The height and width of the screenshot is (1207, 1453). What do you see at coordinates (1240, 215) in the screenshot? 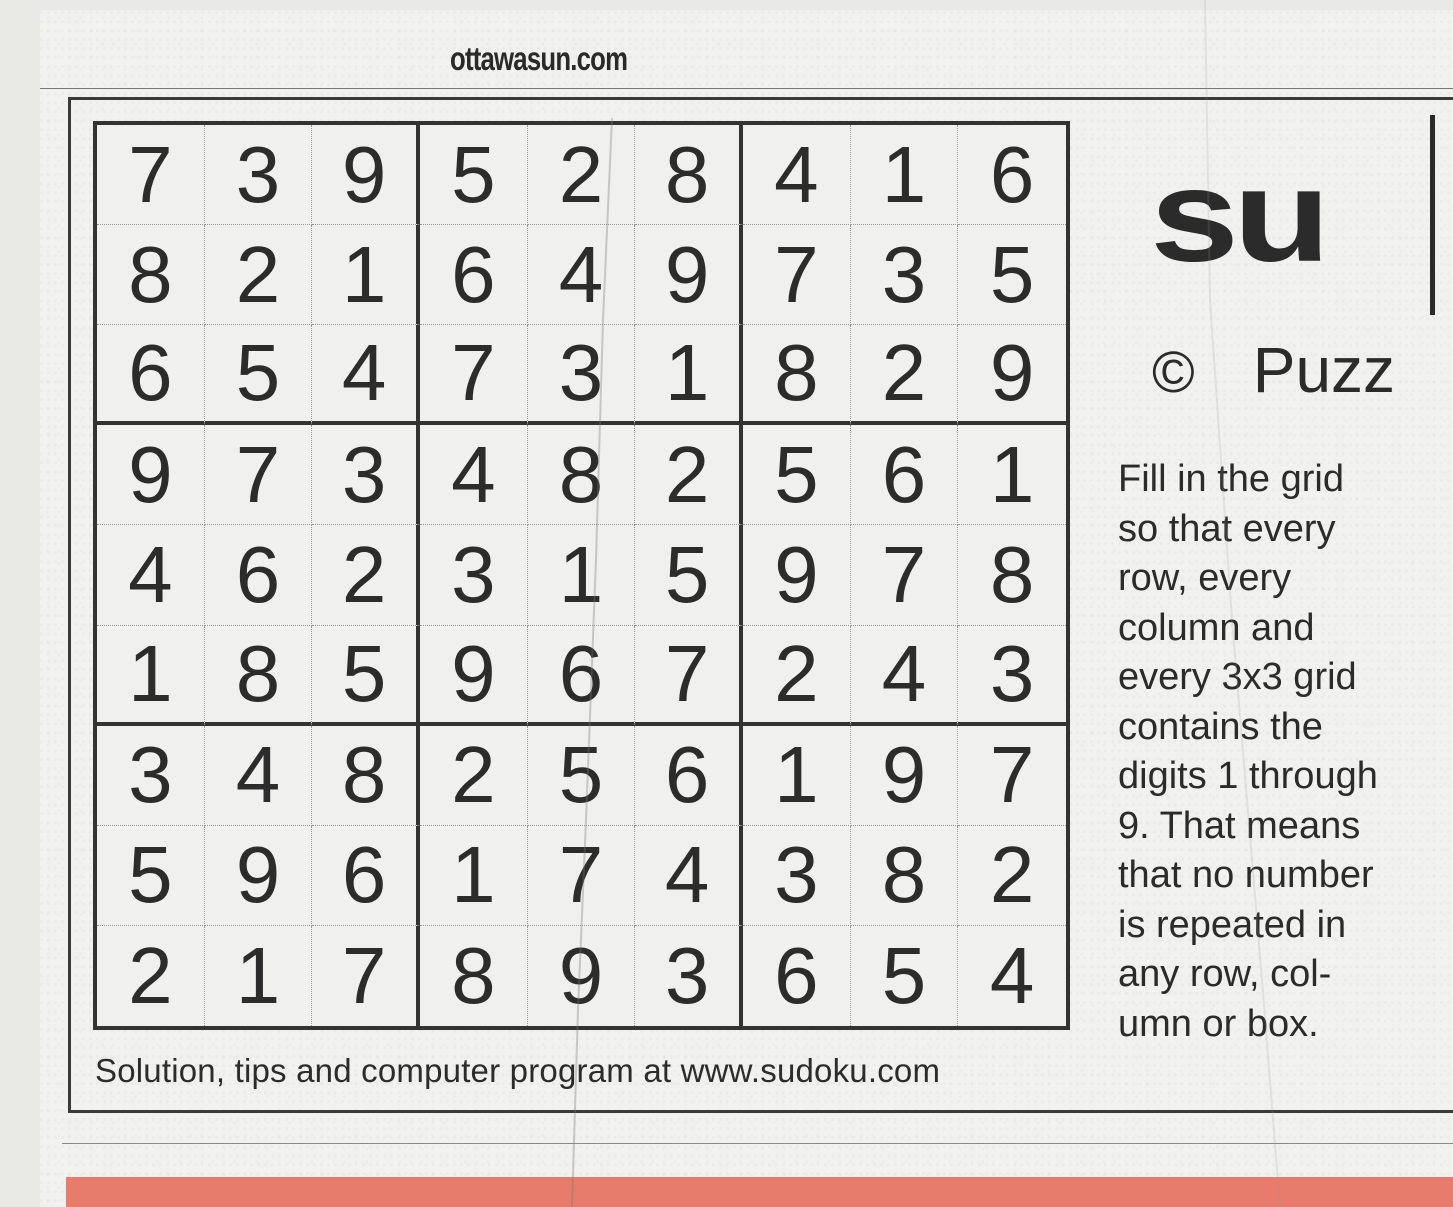
I see `sudoku-logo: su` at bounding box center [1240, 215].